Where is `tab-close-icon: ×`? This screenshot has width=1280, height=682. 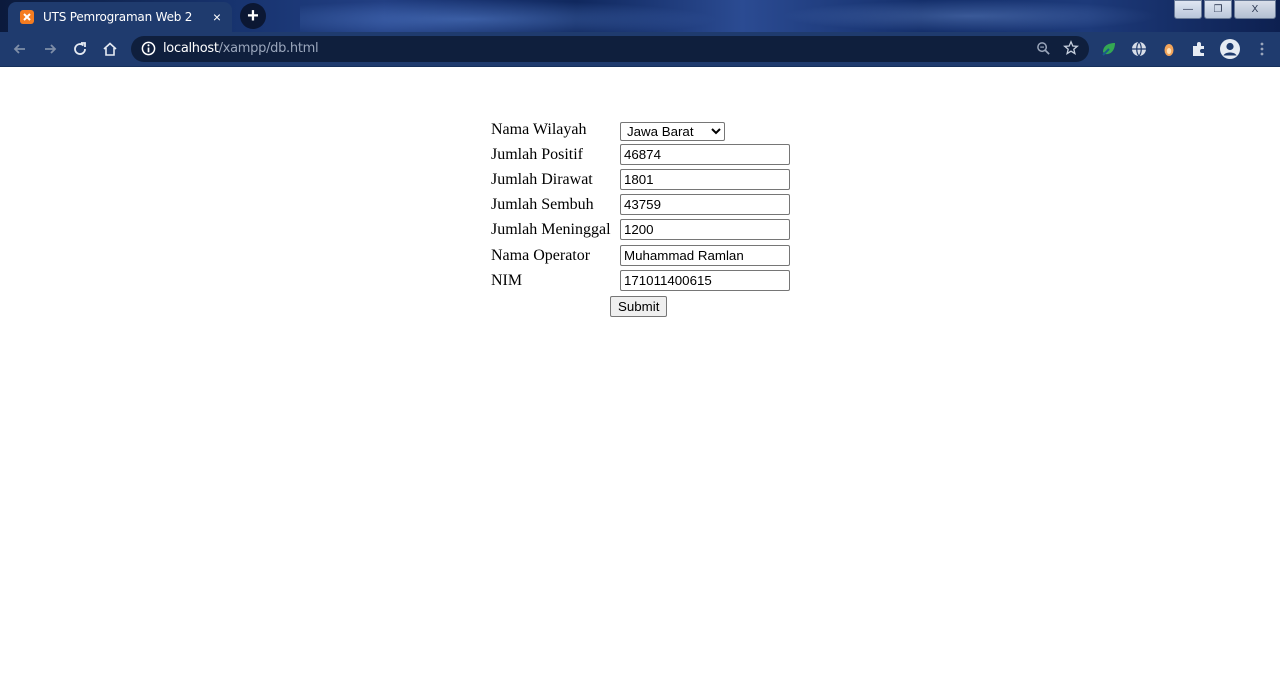 tab-close-icon: × is located at coordinates (217, 17).